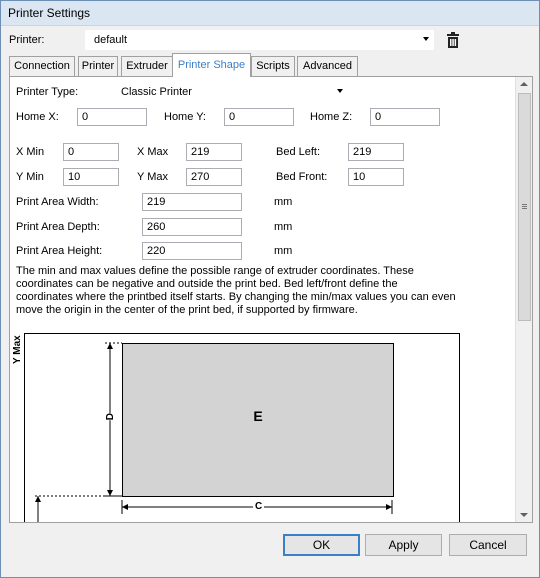 The image size is (540, 578). I want to click on ok-button: OK, so click(321, 545).